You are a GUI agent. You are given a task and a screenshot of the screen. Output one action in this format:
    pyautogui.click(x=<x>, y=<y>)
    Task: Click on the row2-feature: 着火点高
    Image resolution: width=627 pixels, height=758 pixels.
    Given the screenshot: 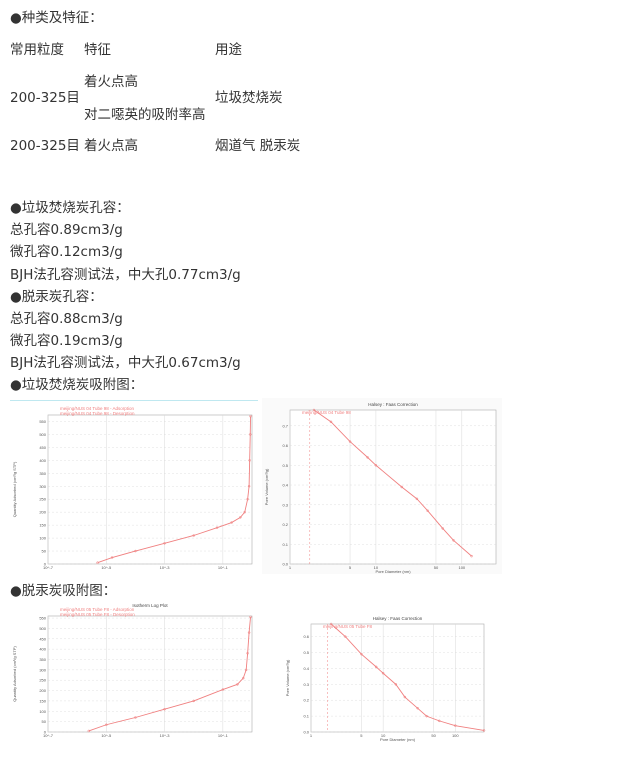 What is the action you would take?
    pyautogui.click(x=111, y=146)
    